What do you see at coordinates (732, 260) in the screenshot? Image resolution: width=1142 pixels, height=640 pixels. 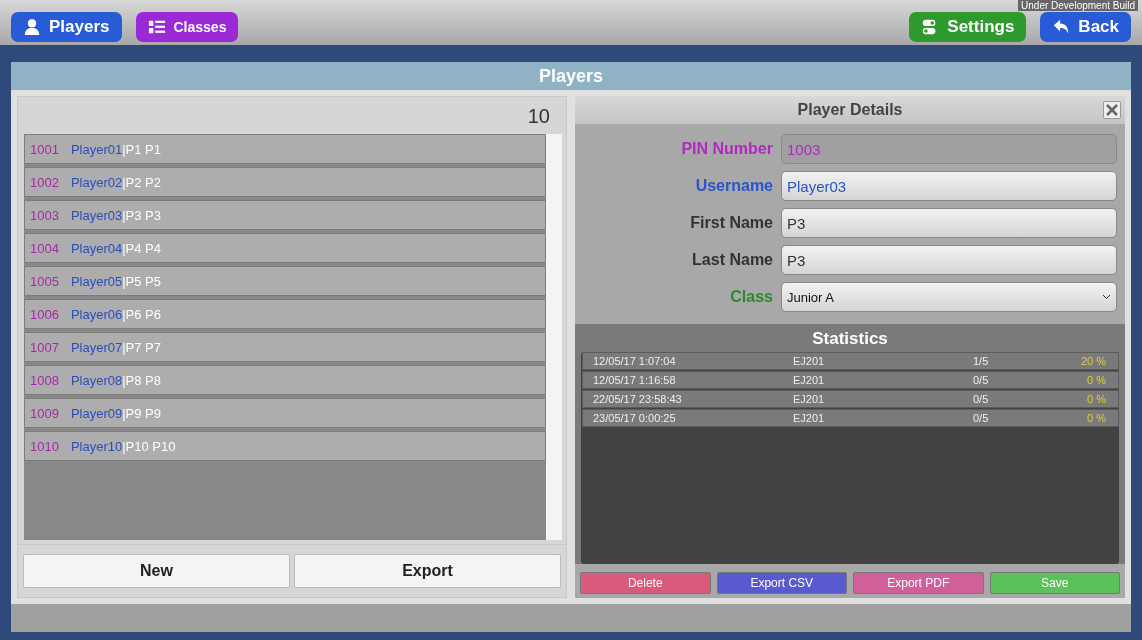 I see `field-label: Last Name` at bounding box center [732, 260].